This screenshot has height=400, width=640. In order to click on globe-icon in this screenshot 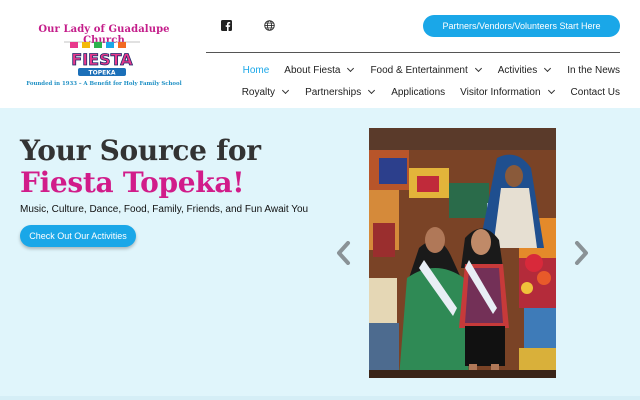, I will do `click(269, 25)`.